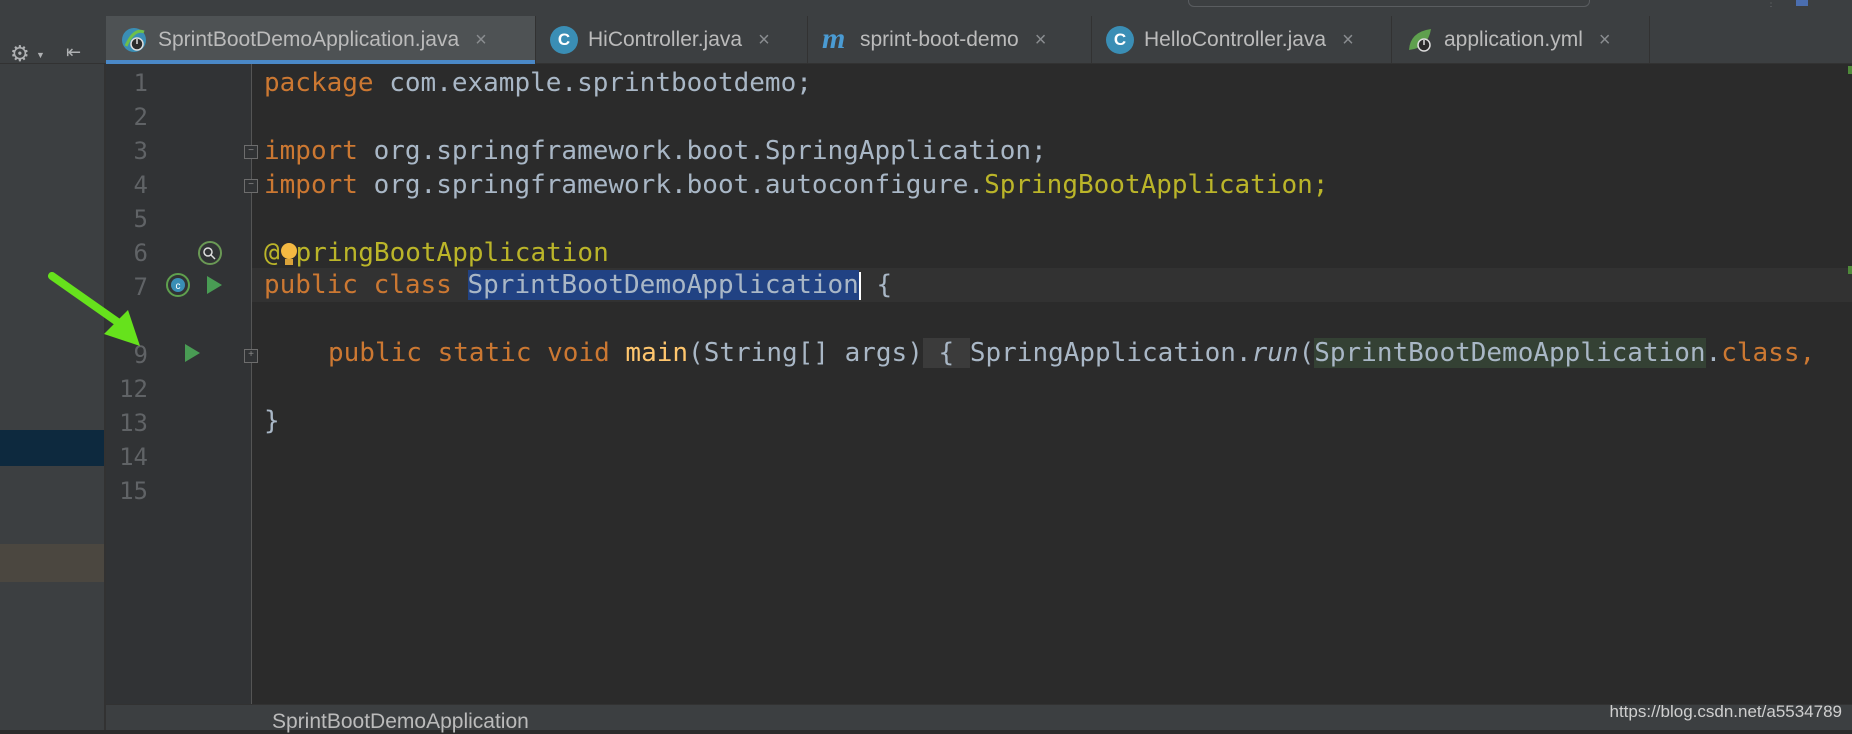  I want to click on title-strip: ⋮, so click(926, 8).